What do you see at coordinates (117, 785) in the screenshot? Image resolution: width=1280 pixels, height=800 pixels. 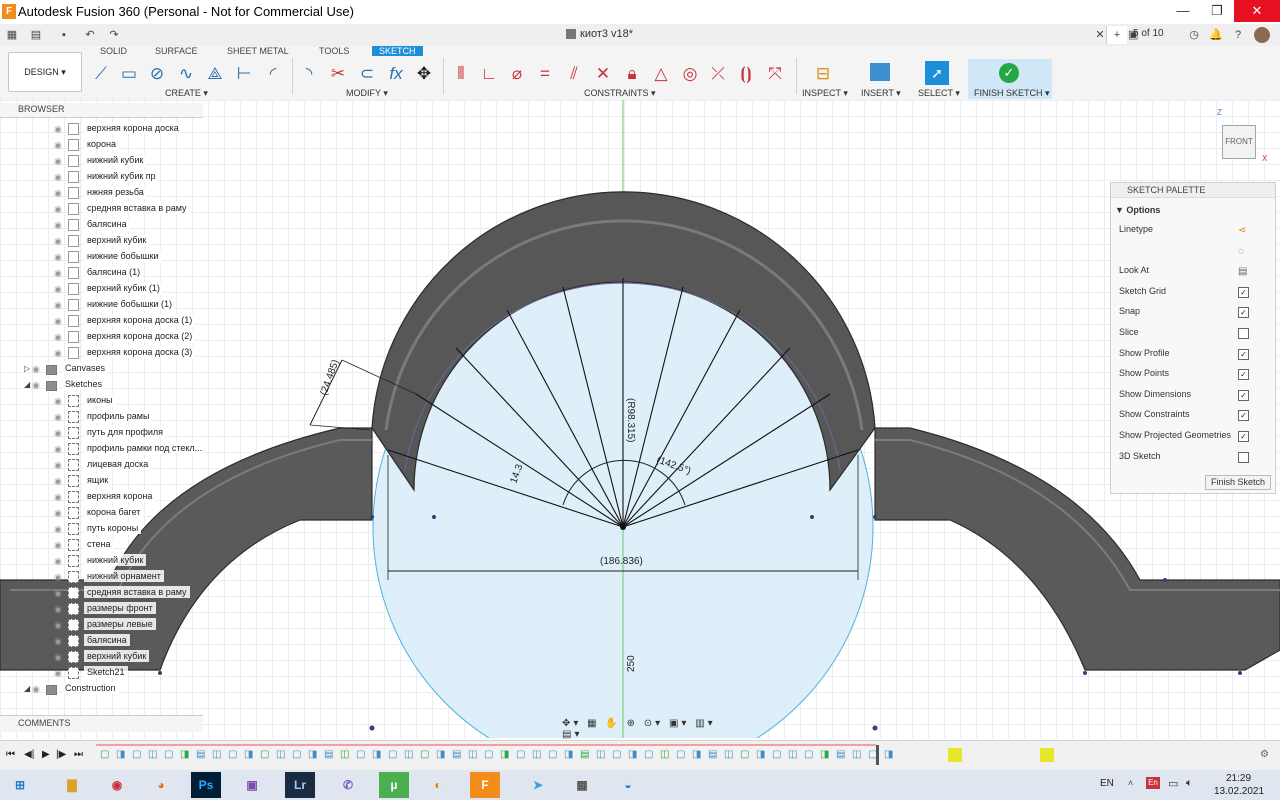 I see `camera-app: ◉` at bounding box center [117, 785].